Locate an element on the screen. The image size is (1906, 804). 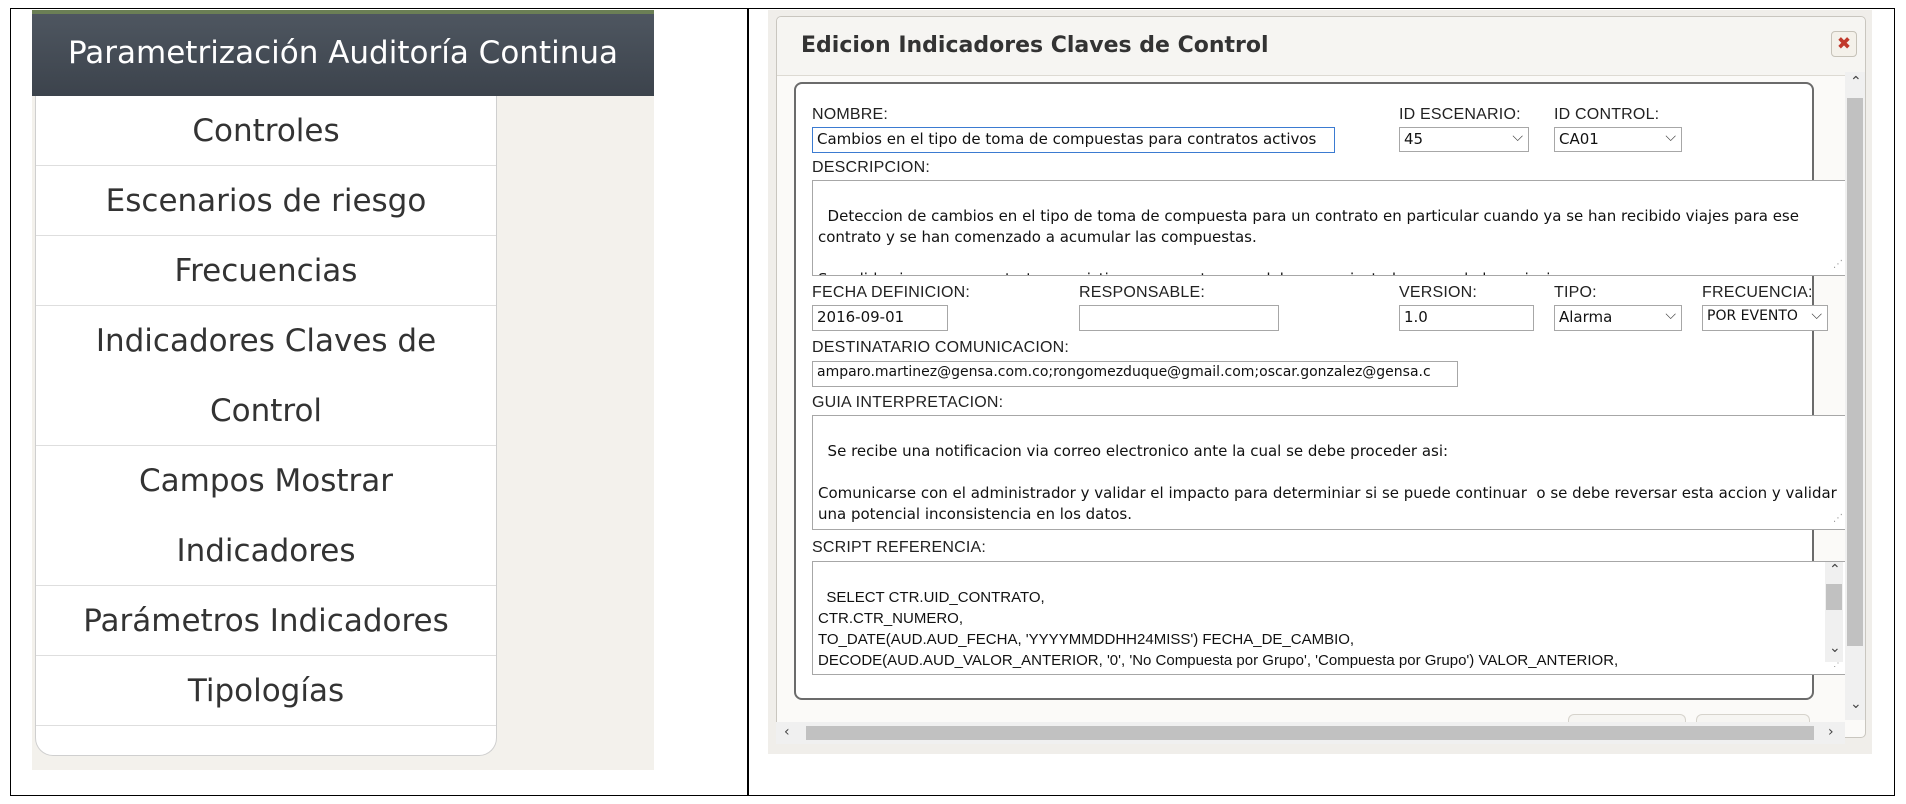
menu-item-parametros: Parámetros Indicadores is located at coordinates (266, 621).